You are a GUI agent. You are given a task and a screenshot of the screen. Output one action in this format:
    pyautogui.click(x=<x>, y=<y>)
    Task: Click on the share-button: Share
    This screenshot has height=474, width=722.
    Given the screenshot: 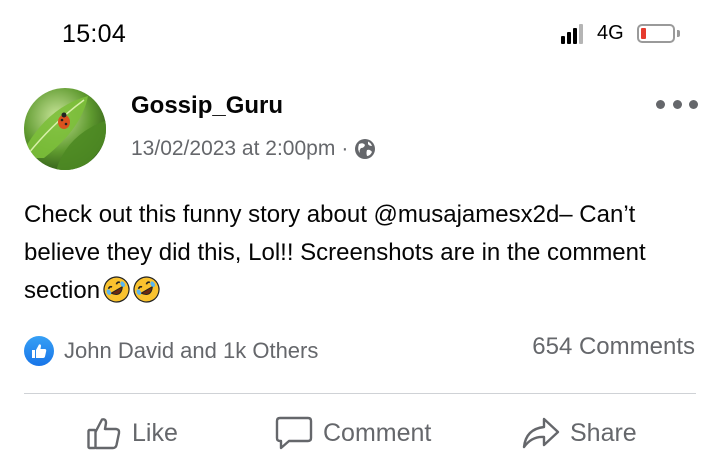 What is the action you would take?
    pyautogui.click(x=579, y=433)
    